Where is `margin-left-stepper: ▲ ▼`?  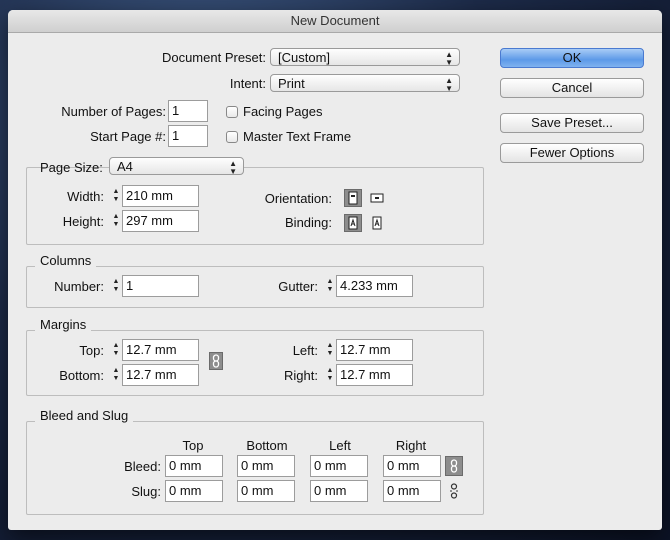 margin-left-stepper: ▲ ▼ is located at coordinates (330, 350).